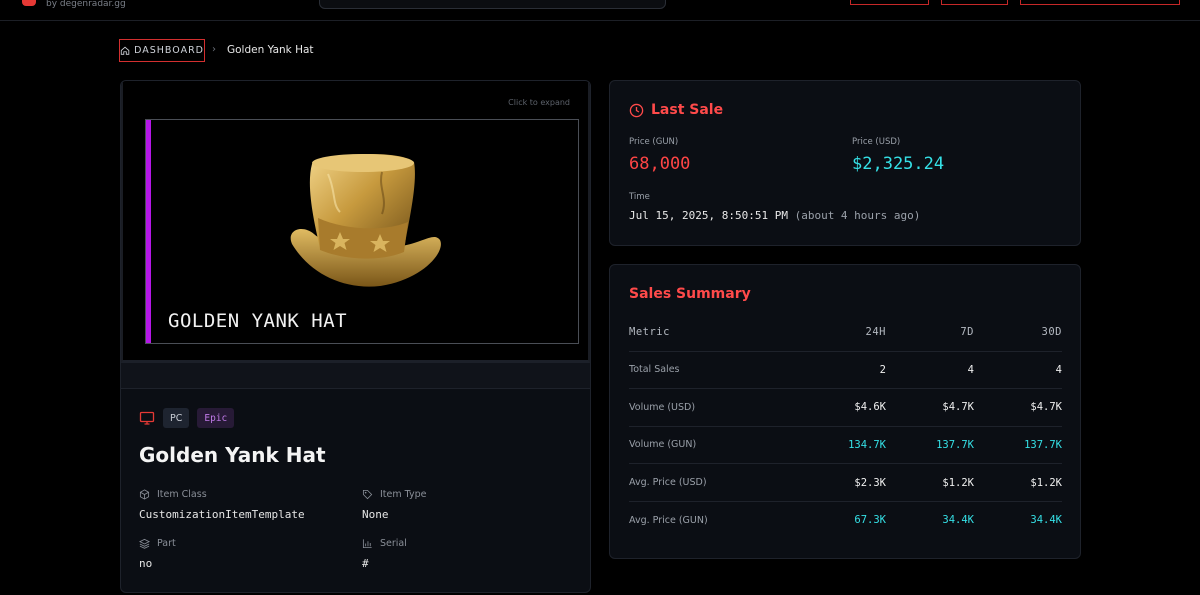  I want to click on image-divider-strip, so click(355, 376).